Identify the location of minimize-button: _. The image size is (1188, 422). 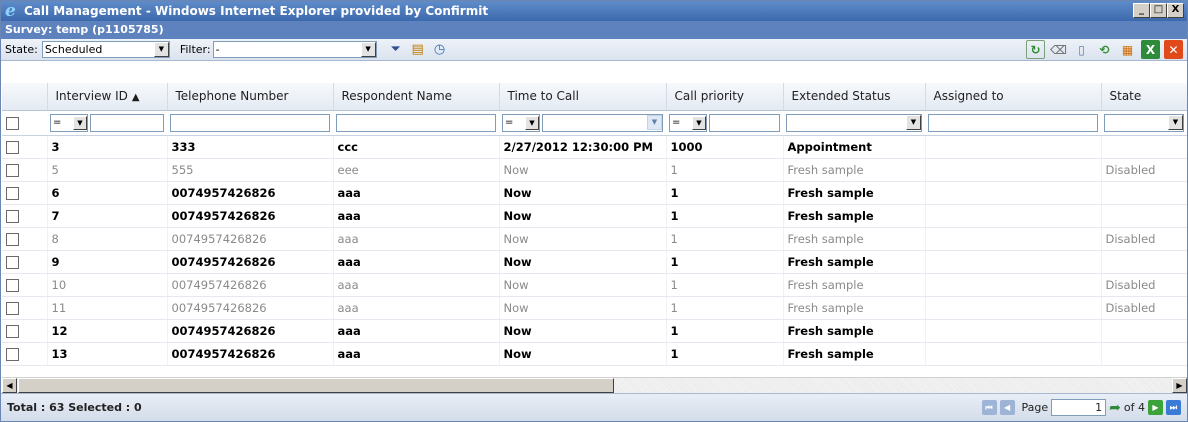
(1141, 10).